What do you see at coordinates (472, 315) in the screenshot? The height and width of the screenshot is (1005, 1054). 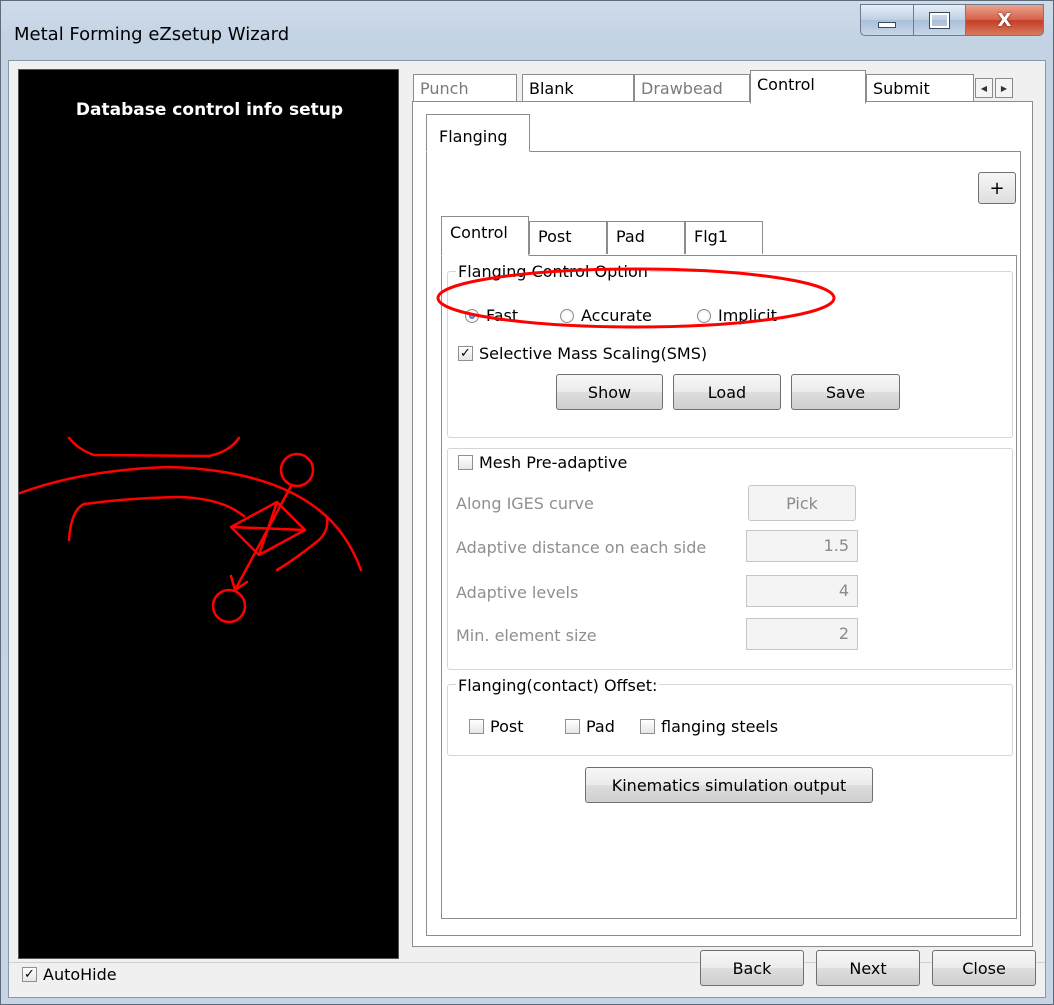 I see `radio-fast-indicator` at bounding box center [472, 315].